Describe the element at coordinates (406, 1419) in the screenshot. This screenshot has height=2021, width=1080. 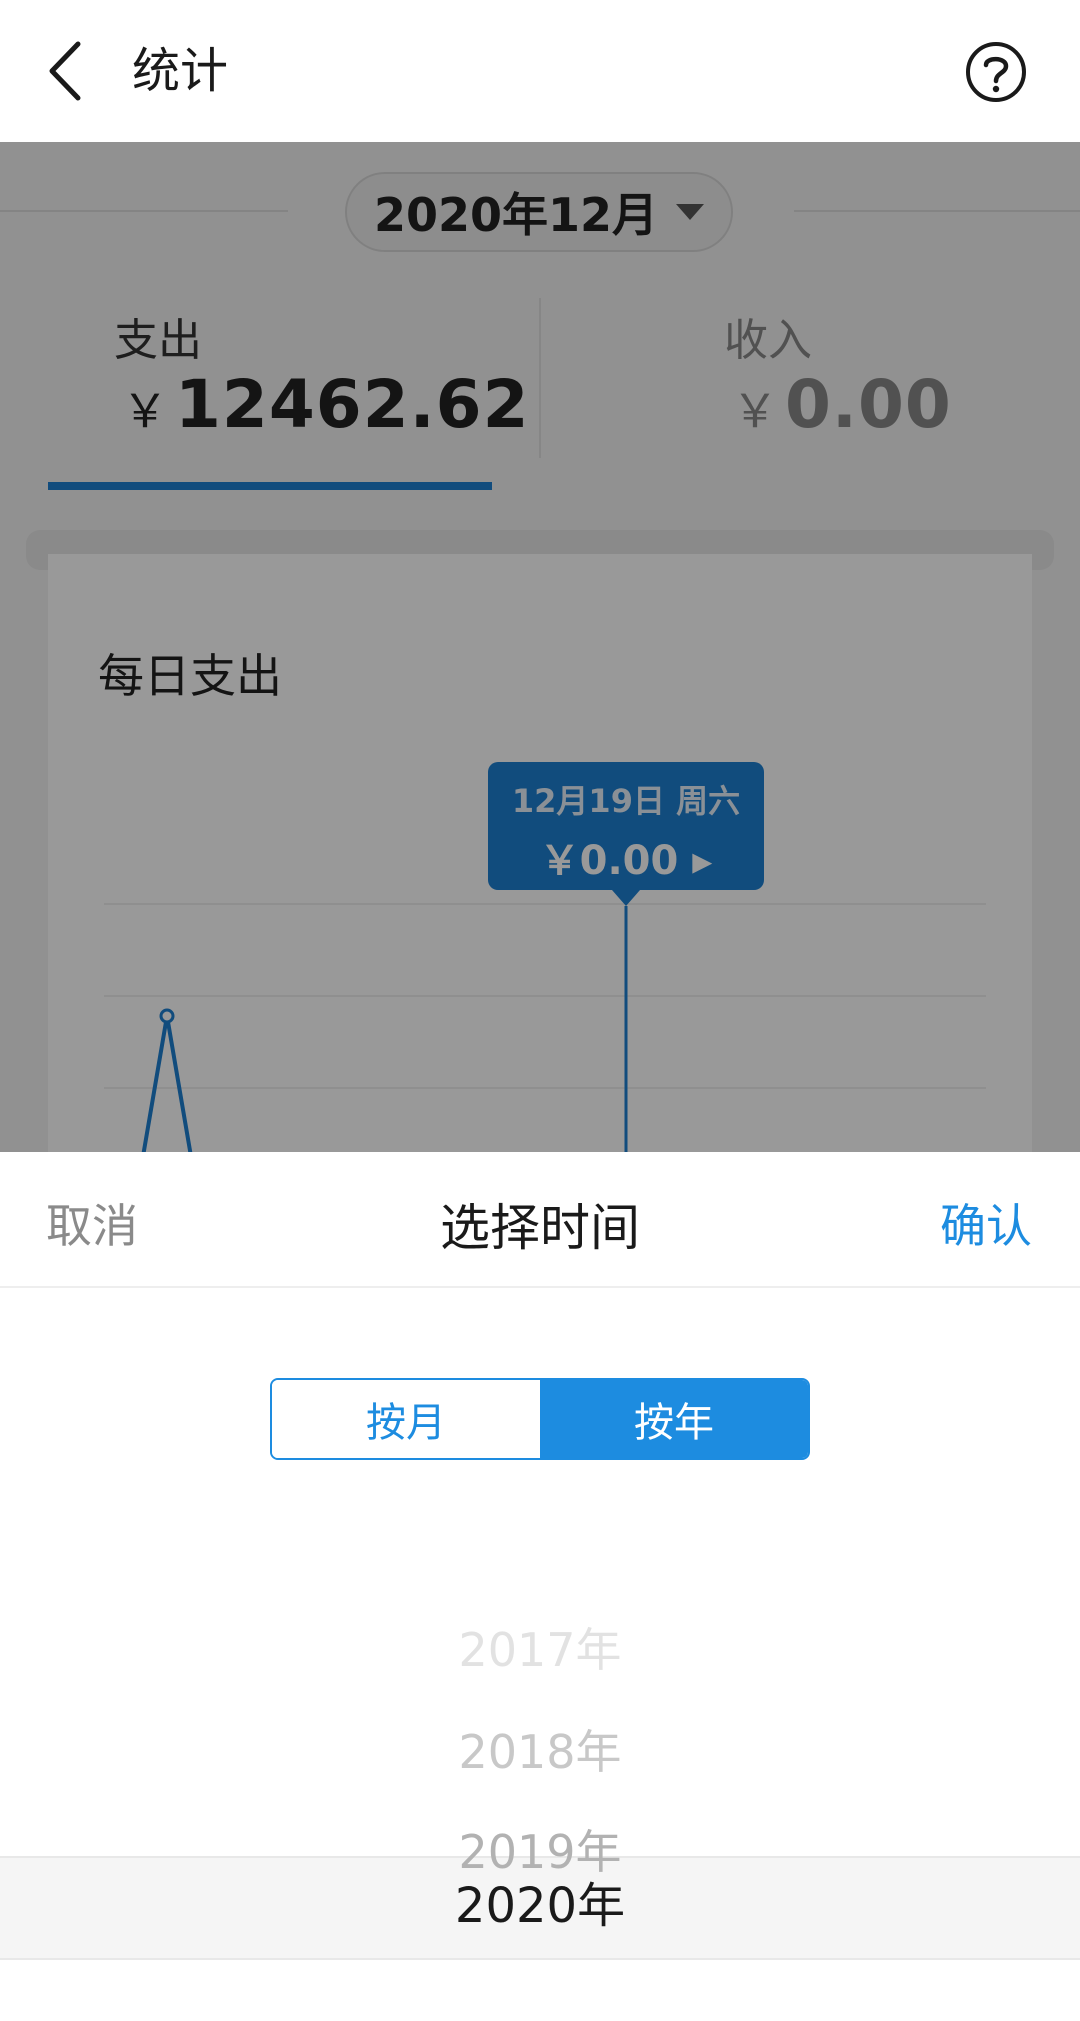
I see `segment-by-month: 按月` at that location.